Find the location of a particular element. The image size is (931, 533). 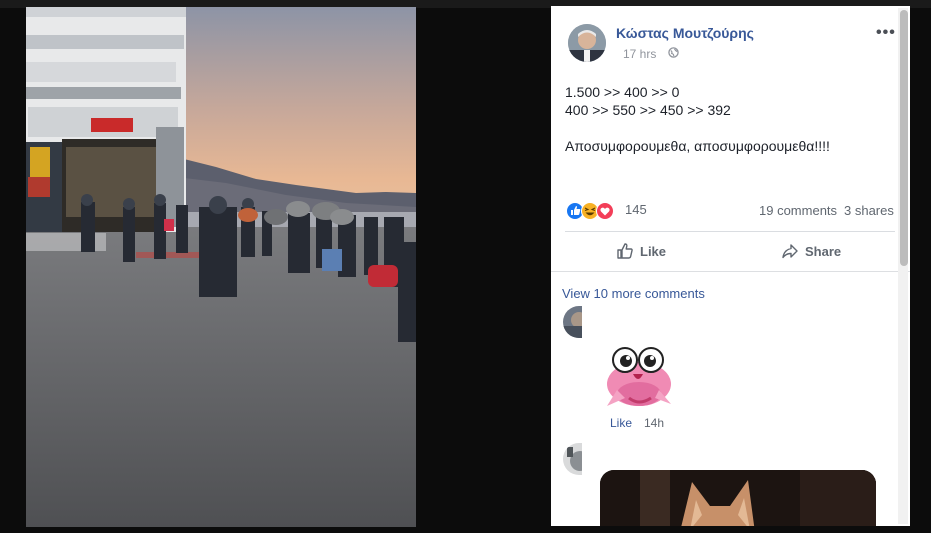

like-button-label: Like is located at coordinates (653, 251).